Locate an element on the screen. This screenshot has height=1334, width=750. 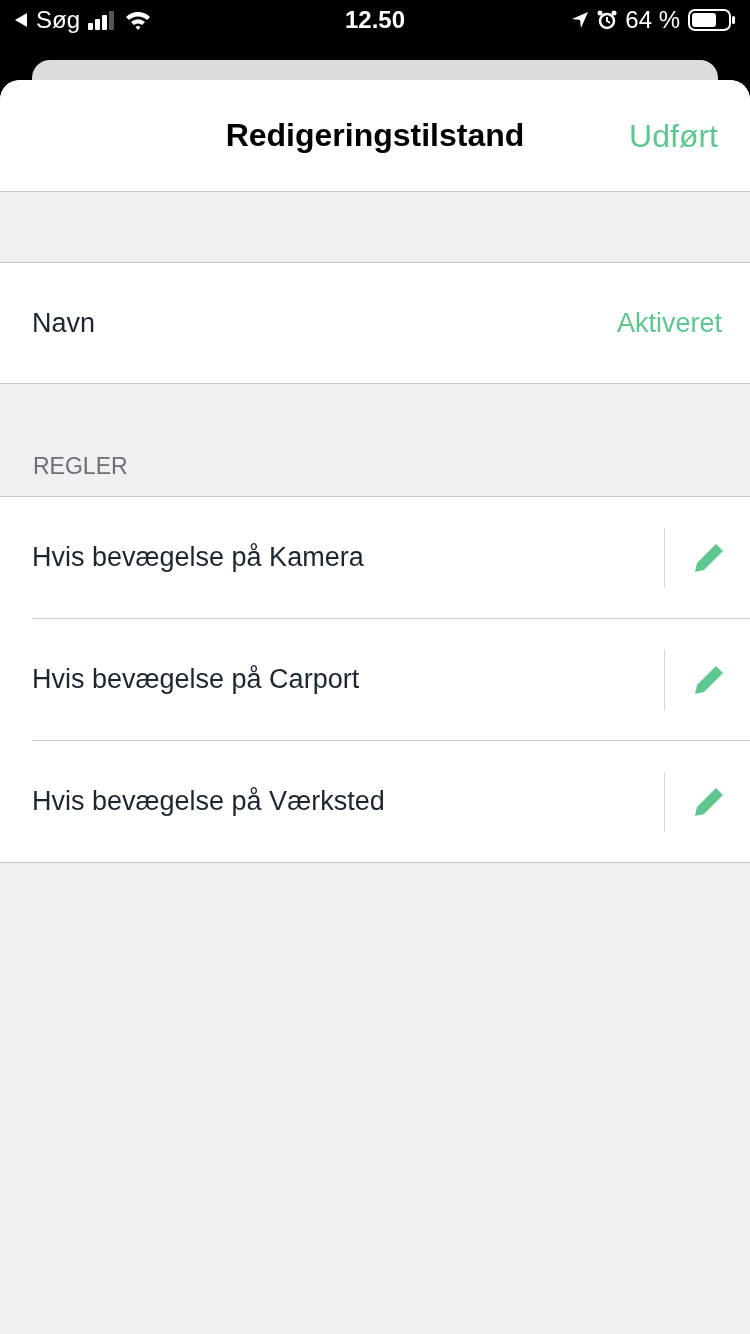
rule-label: Hvis bevægelse på Carport is located at coordinates (348, 679).